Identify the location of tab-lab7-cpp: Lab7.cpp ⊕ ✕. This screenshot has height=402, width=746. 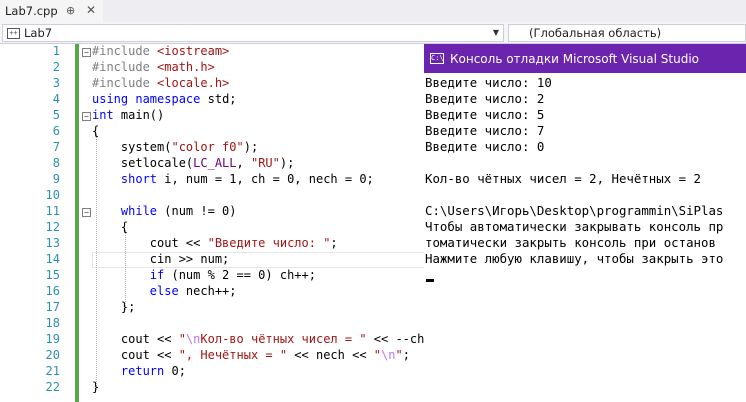
(51, 11).